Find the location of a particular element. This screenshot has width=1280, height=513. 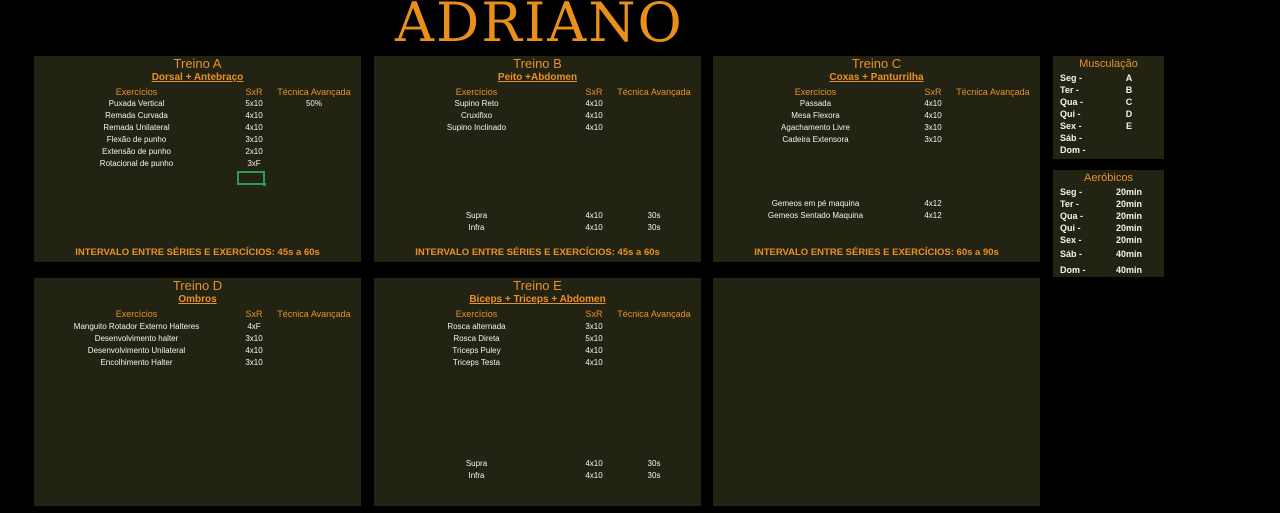

schedule-row: Dom - is located at coordinates (1108, 150).